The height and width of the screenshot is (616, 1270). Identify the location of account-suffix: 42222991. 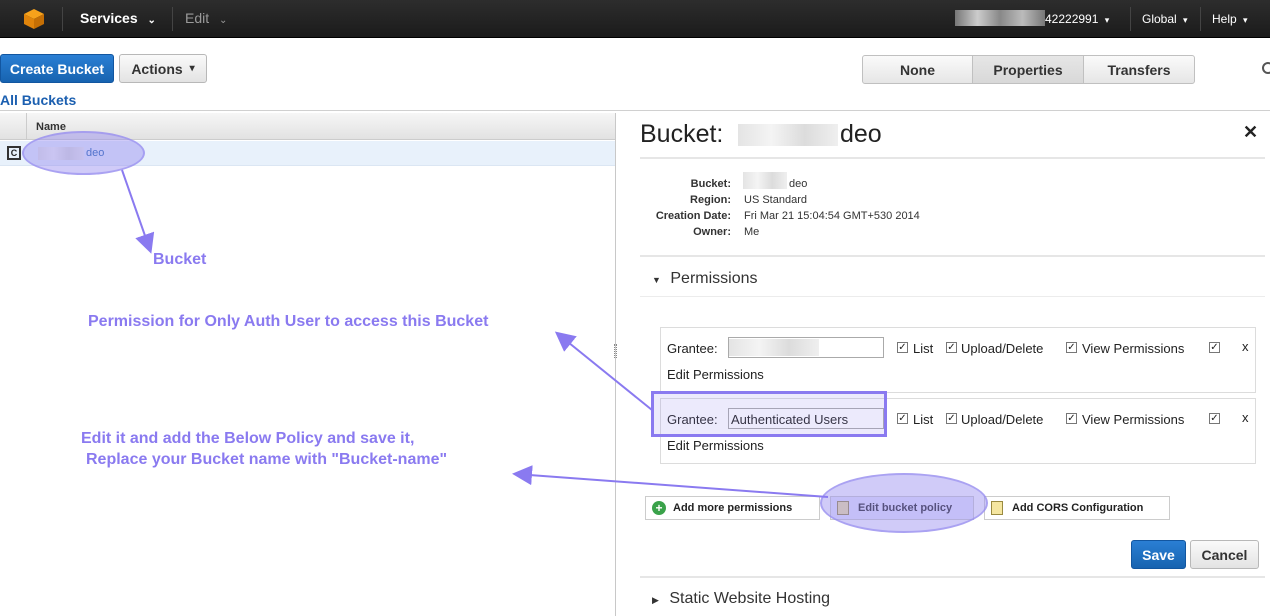
(1072, 19).